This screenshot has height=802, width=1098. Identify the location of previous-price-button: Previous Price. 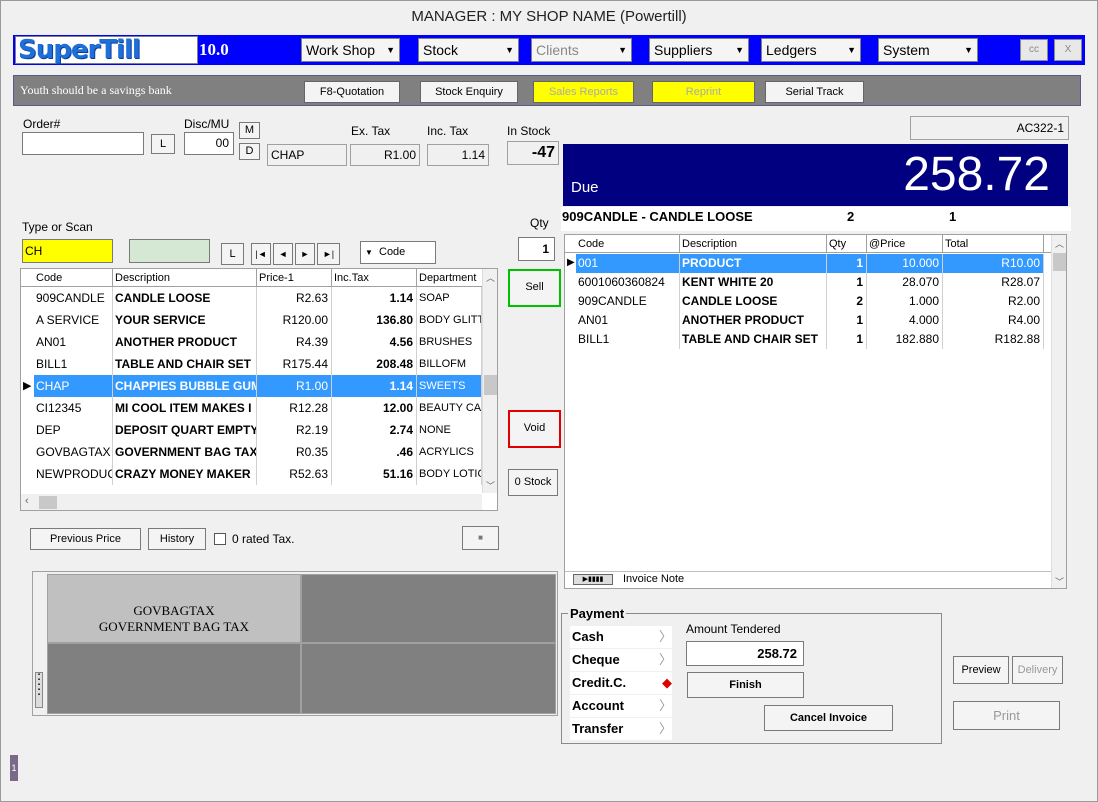
(85, 539).